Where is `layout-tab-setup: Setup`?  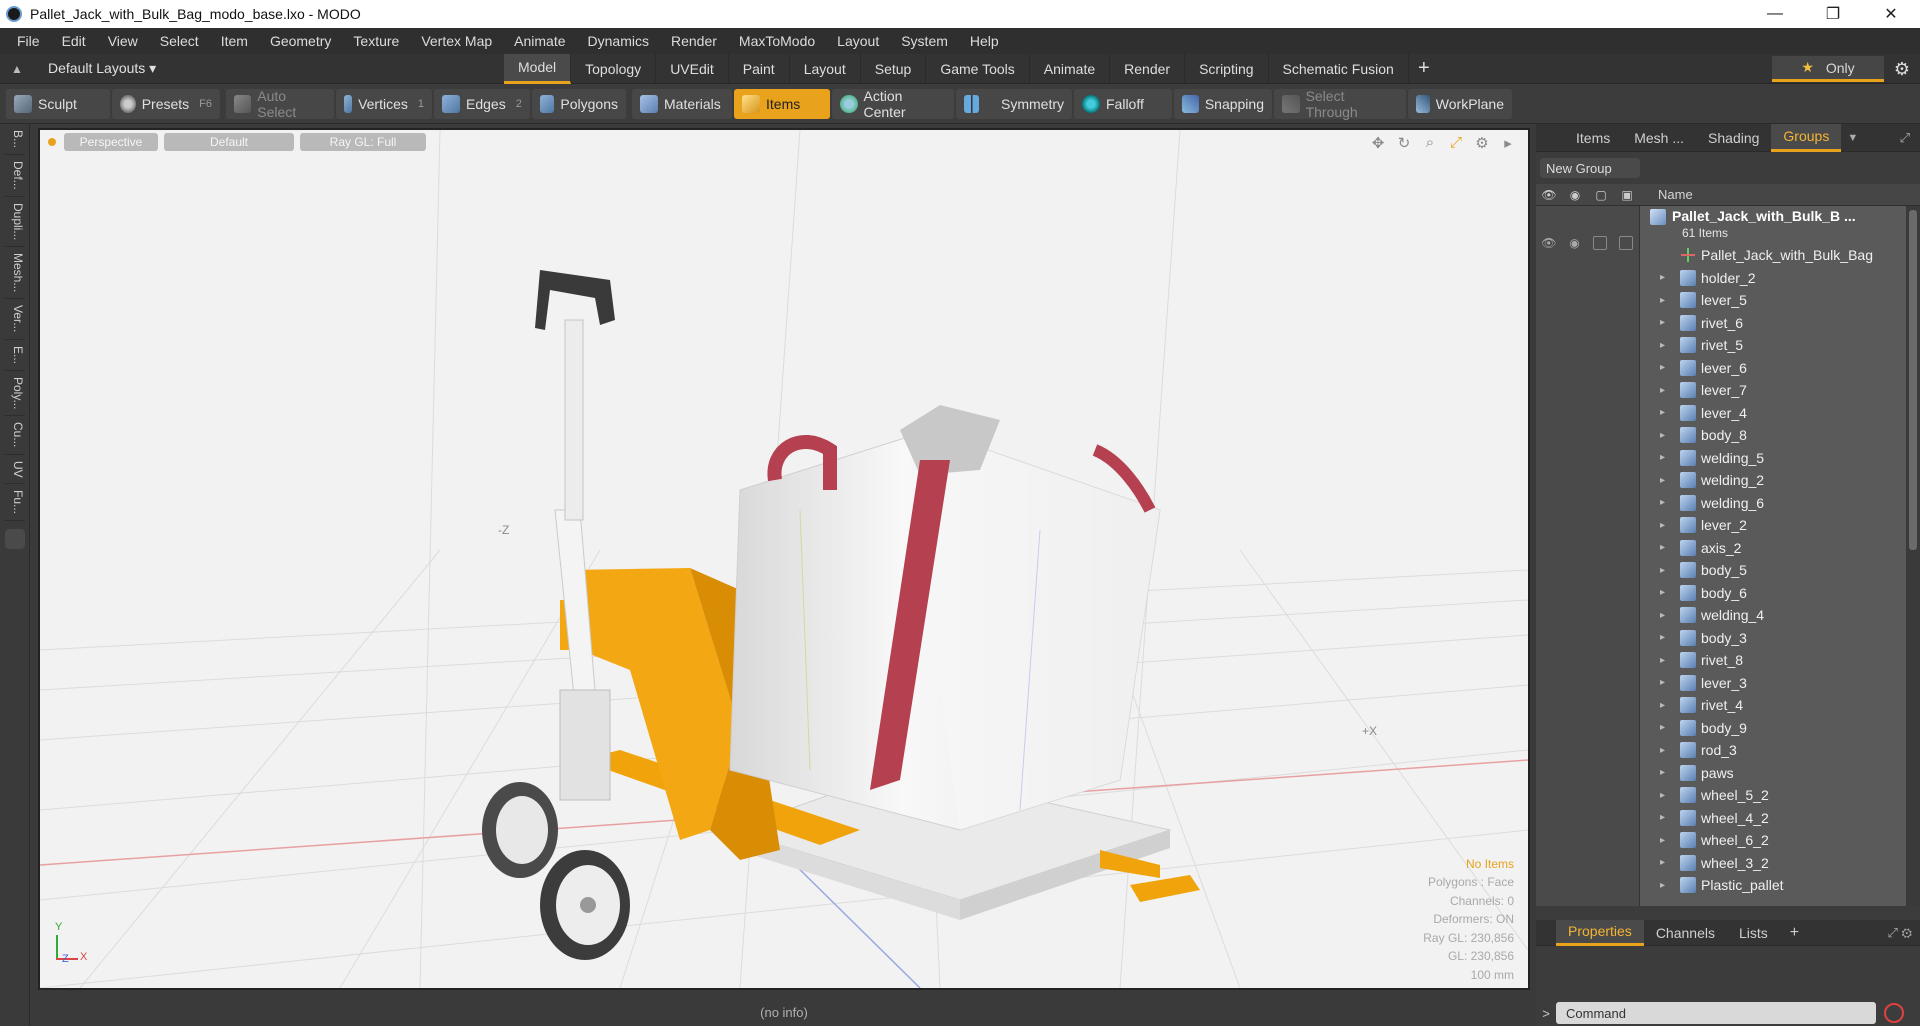 layout-tab-setup: Setup is located at coordinates (894, 68).